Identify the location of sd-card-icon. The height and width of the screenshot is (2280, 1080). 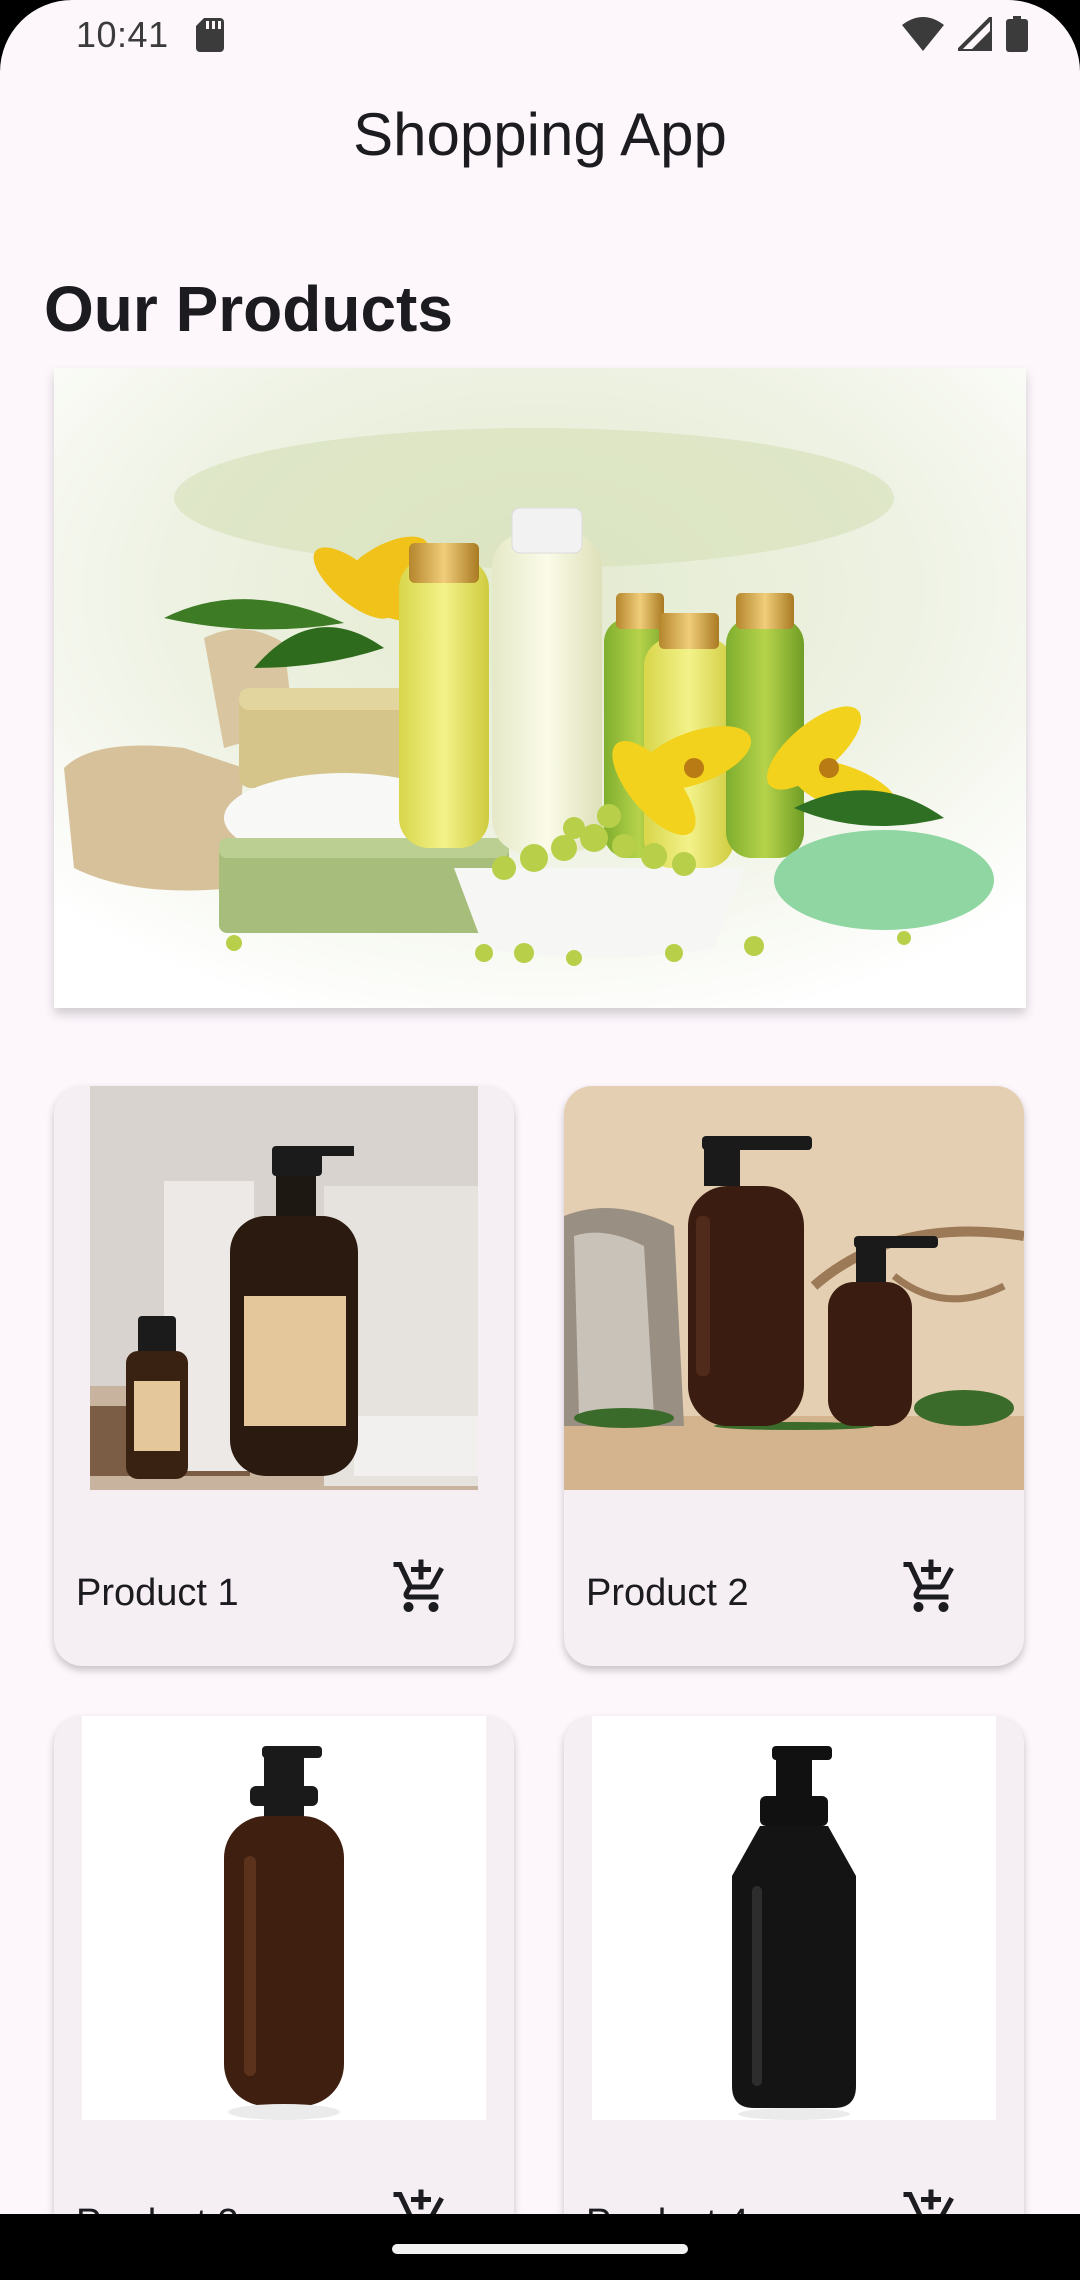
(210, 35).